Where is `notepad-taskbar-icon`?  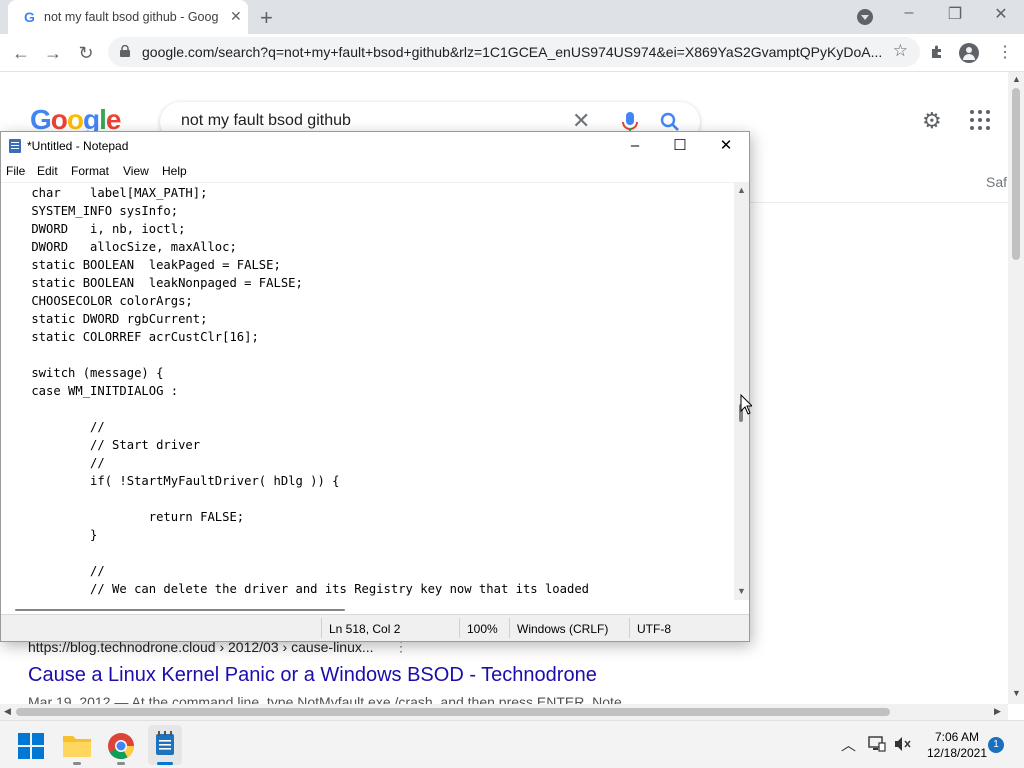 notepad-taskbar-icon is located at coordinates (165, 743).